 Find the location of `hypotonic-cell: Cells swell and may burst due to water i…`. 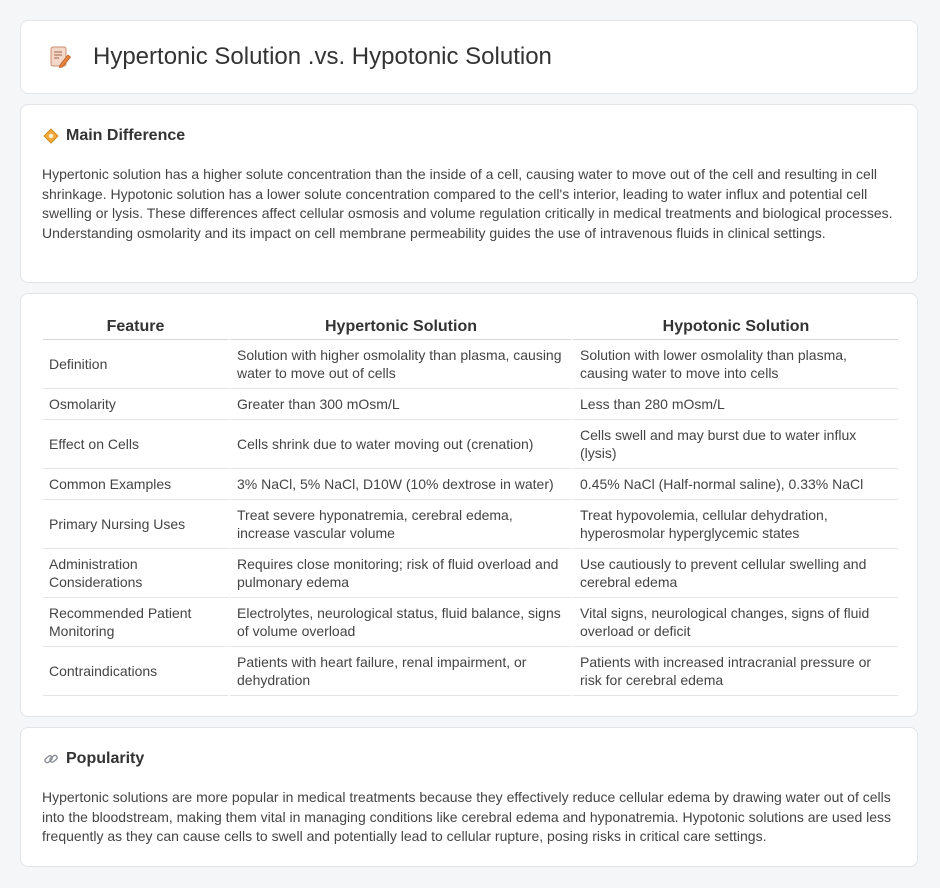

hypotonic-cell: Cells swell and may burst due to water i… is located at coordinates (734, 444).